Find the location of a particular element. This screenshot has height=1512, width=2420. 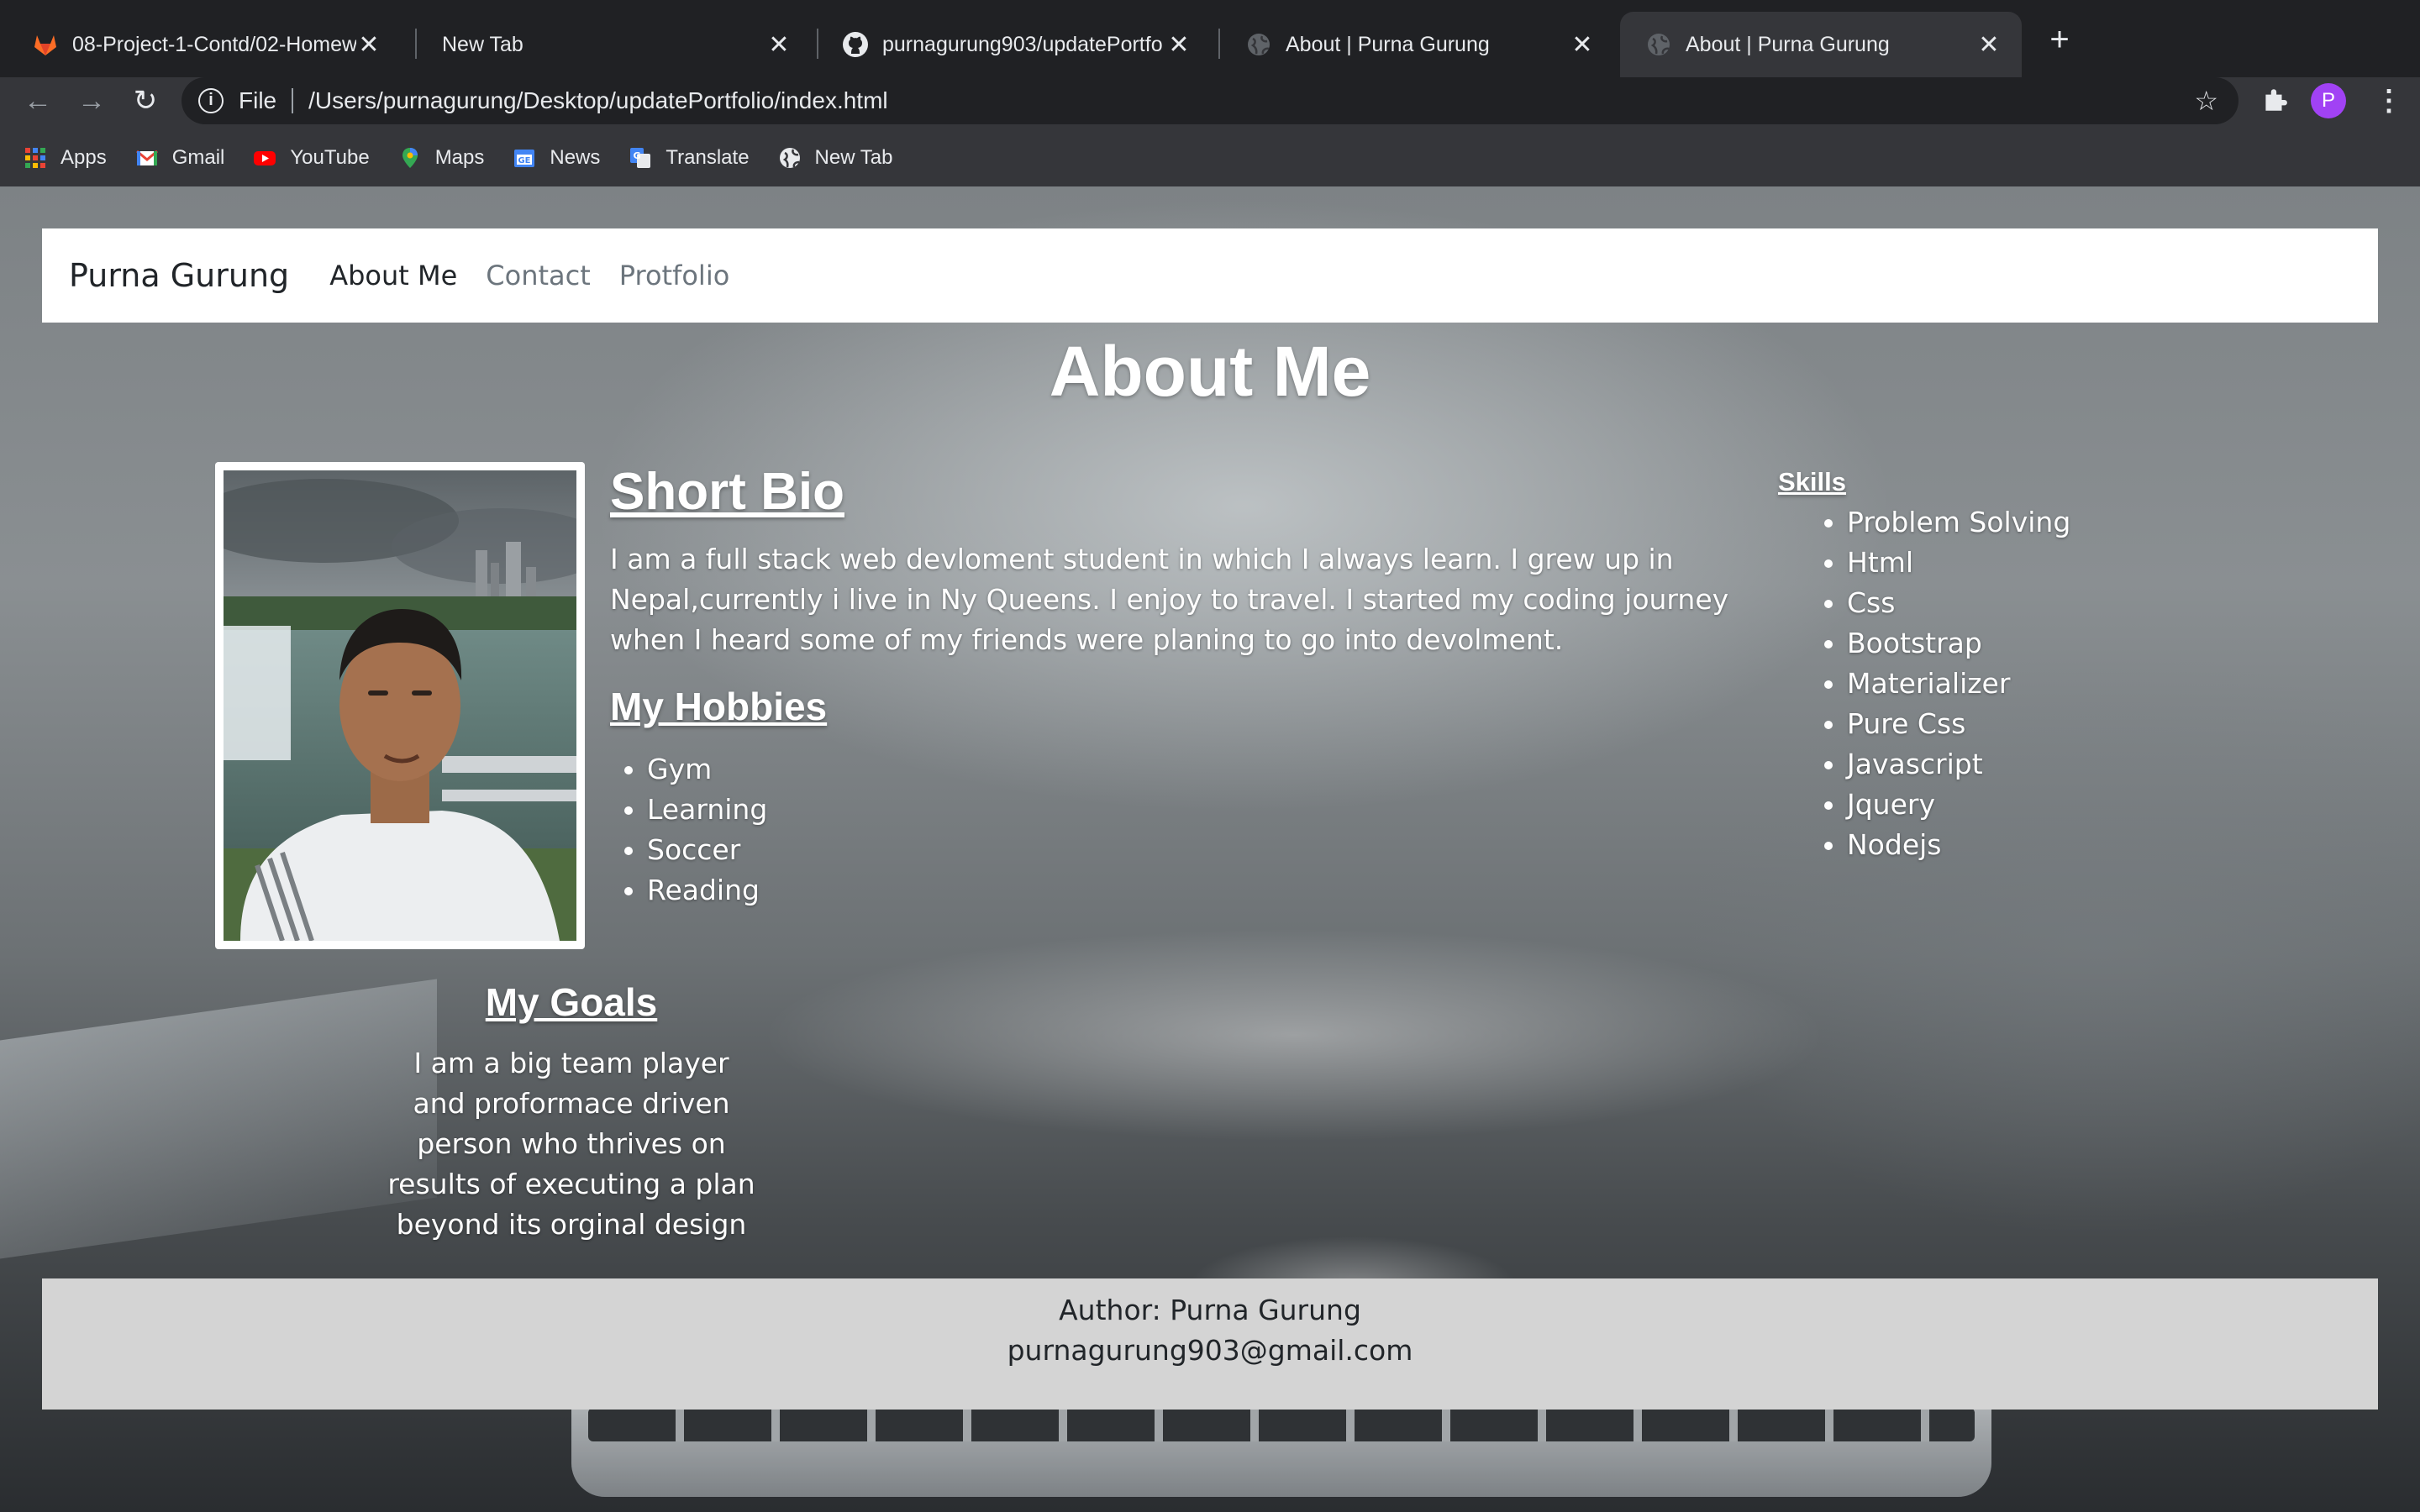

list-item: Html is located at coordinates (1959, 563).